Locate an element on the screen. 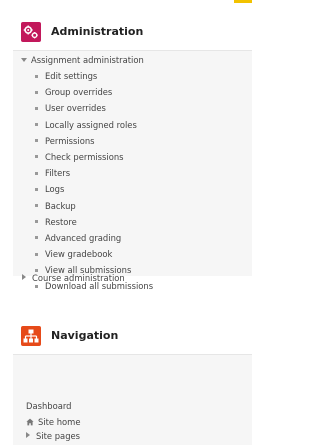 Image resolution: width=320 pixels, height=445 pixels. administration-title: Administration is located at coordinates (97, 31).